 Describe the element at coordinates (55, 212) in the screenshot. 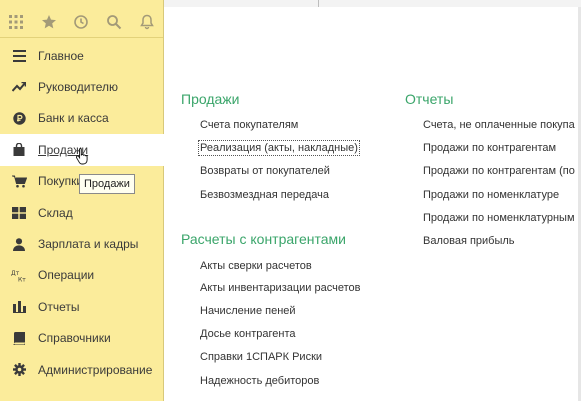

I see `sidebar-item-label: Склад` at that location.